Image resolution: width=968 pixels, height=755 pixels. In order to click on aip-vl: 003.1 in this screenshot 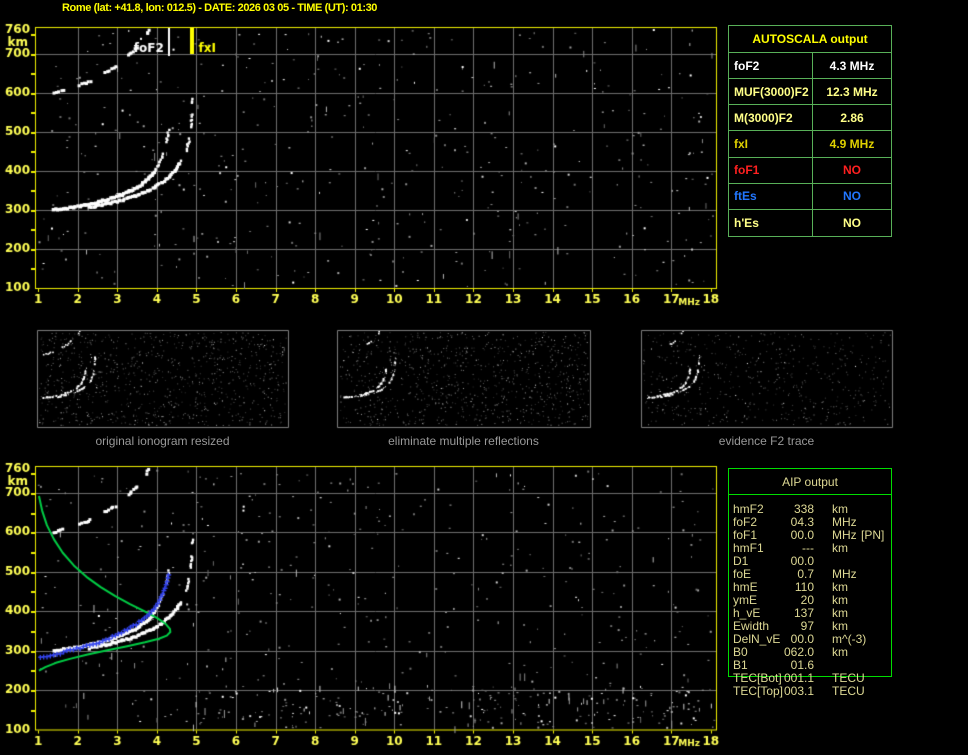, I will do `click(798, 691)`.